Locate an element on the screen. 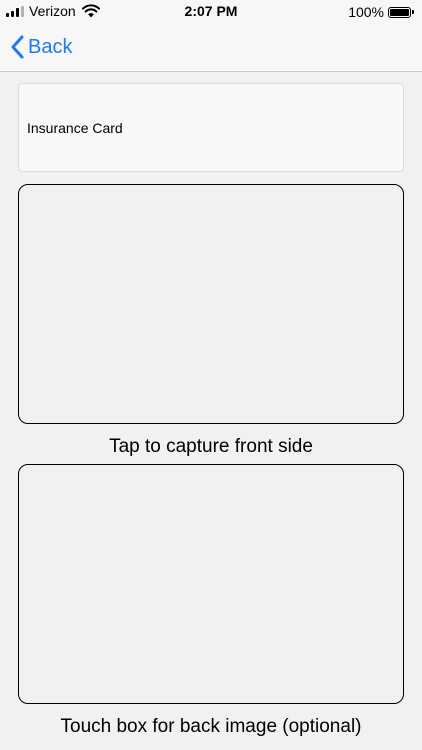 This screenshot has width=422, height=750. chevron-left-icon is located at coordinates (17, 47).